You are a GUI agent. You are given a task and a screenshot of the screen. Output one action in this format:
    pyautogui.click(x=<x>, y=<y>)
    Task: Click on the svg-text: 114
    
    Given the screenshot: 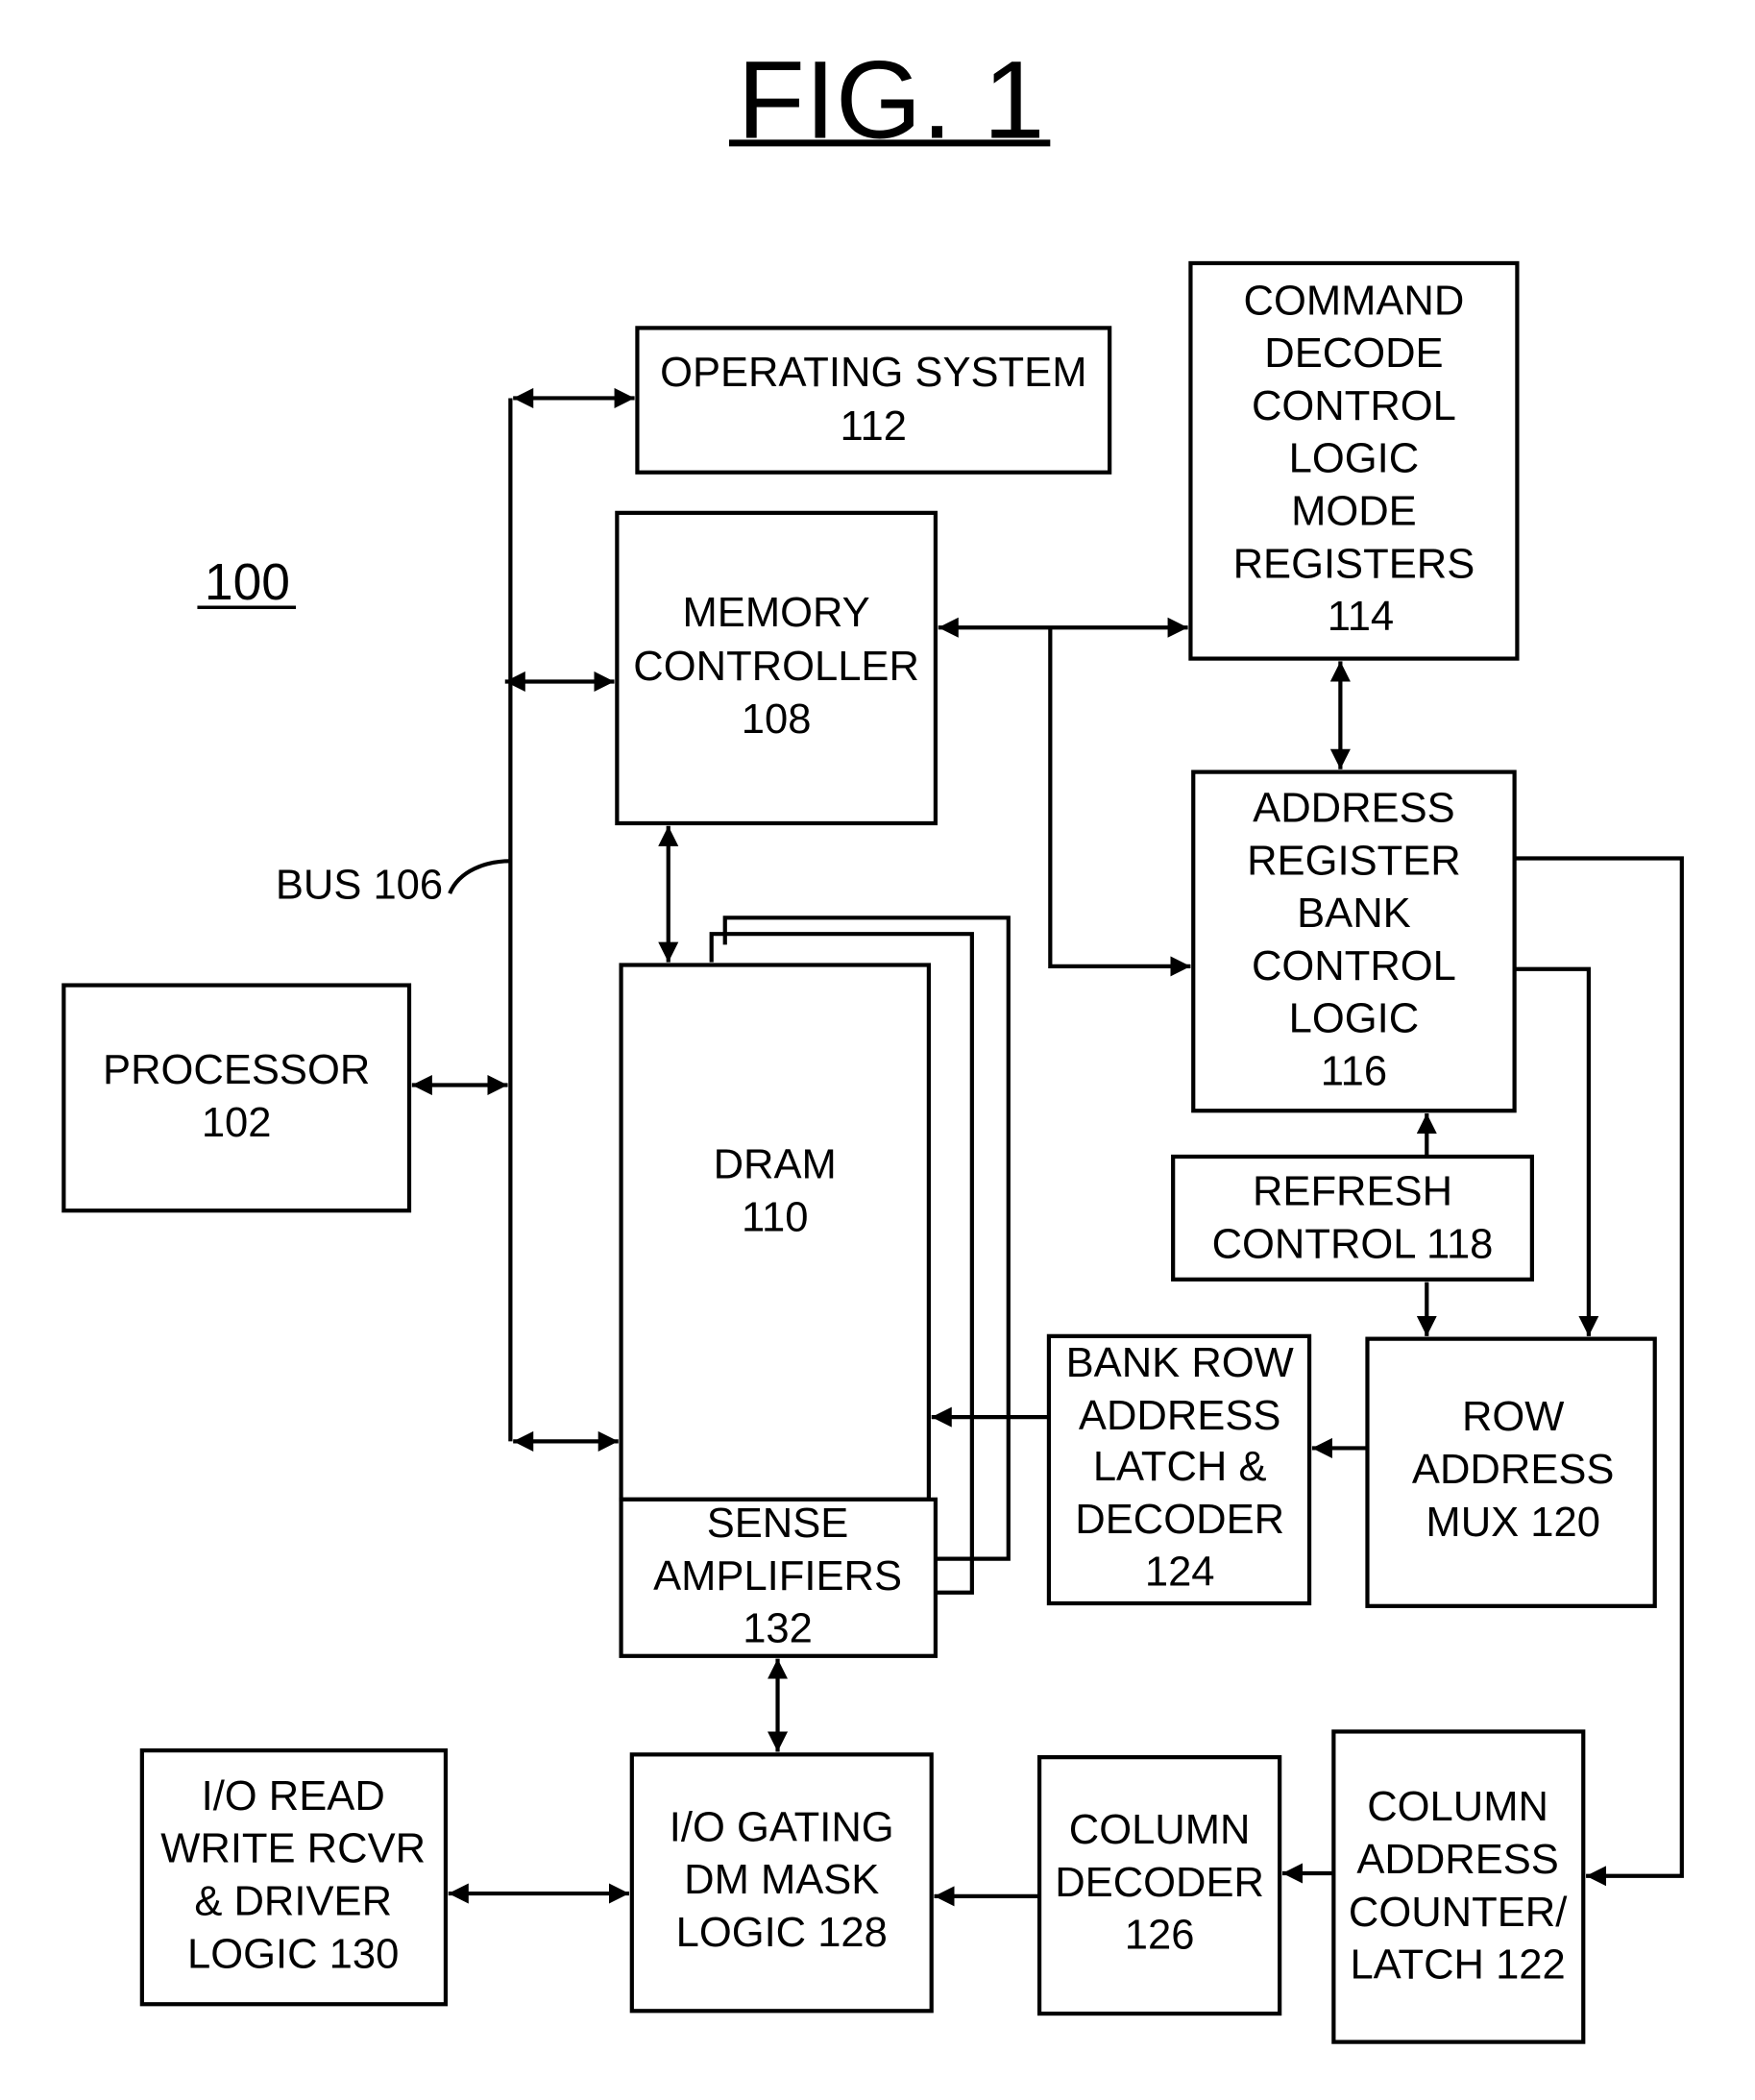 What is the action you would take?
    pyautogui.click(x=1361, y=617)
    